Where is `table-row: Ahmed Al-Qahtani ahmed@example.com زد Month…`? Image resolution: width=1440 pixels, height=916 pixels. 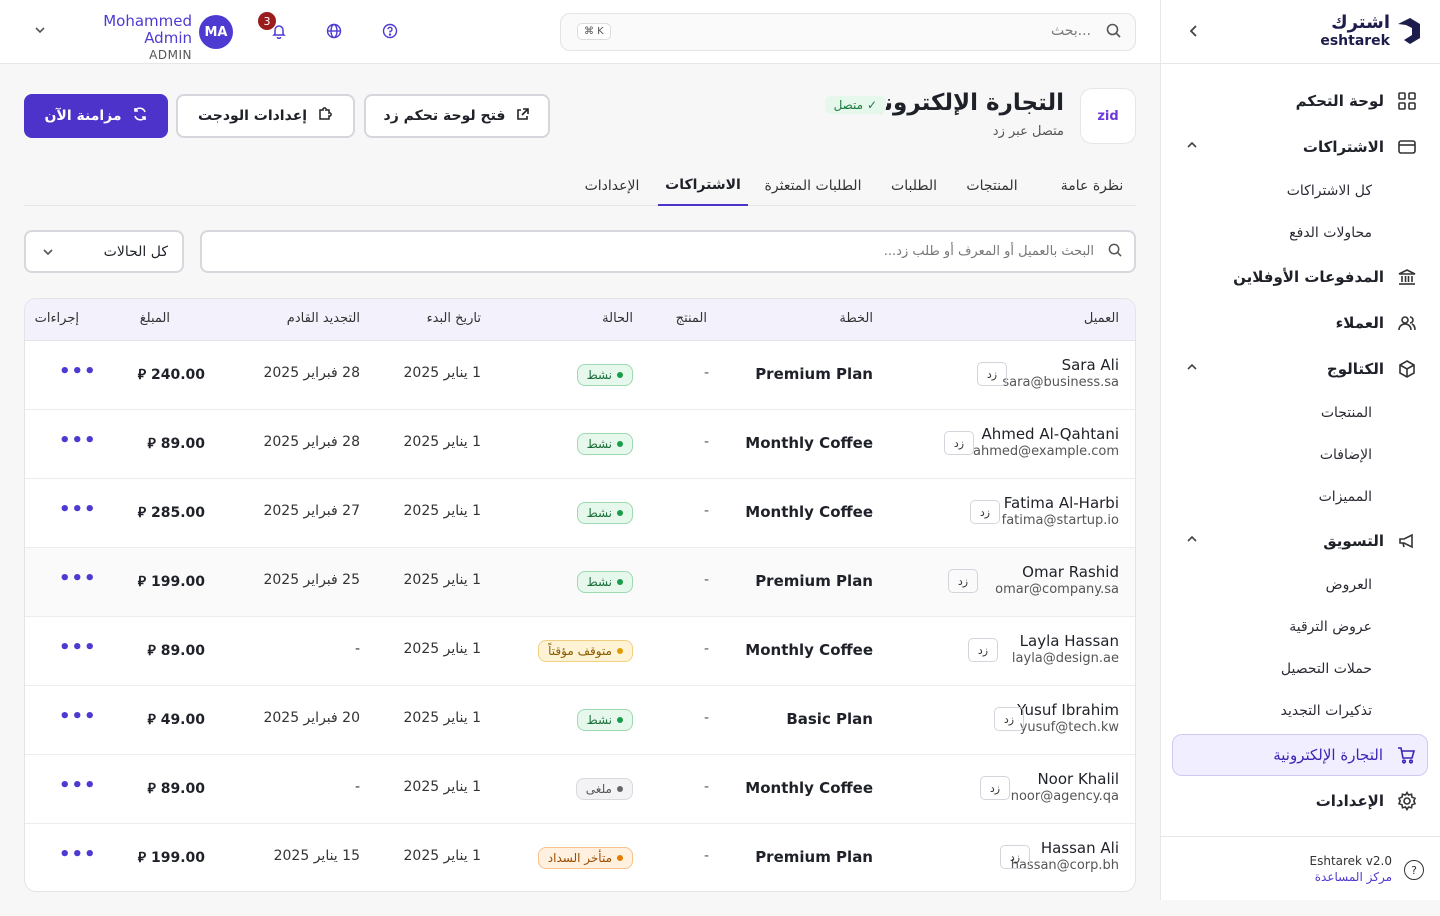
table-row: Ahmed Al-Qahtani ahmed@example.com زد Month… is located at coordinates (580, 444).